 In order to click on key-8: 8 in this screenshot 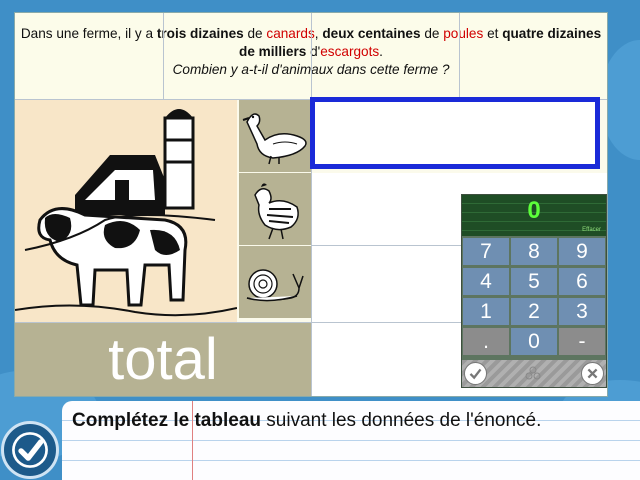, I will do `click(534, 251)`.